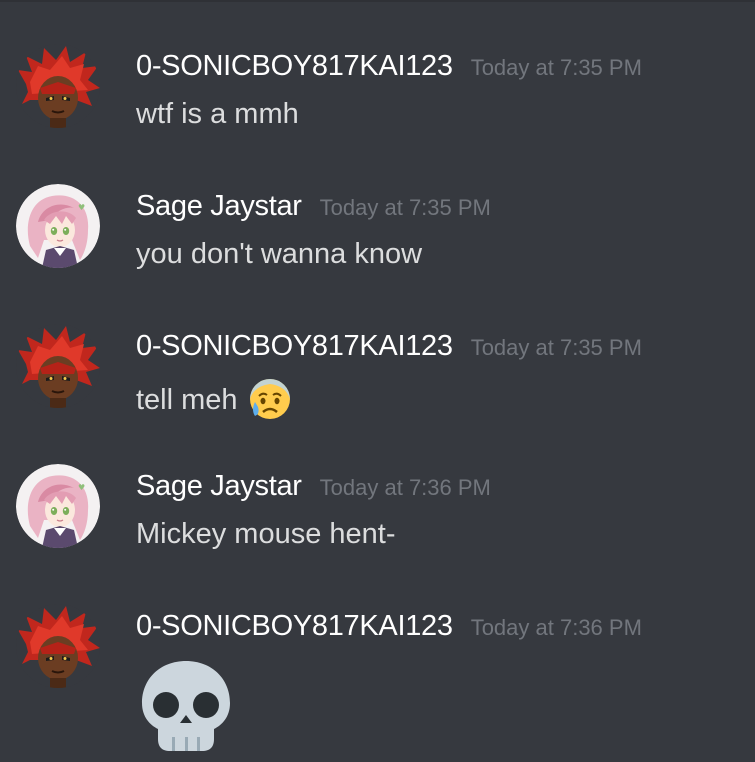 The width and height of the screenshot is (755, 762). I want to click on message-header: Sage Jaystar Today at 7:36 PM, so click(313, 486).